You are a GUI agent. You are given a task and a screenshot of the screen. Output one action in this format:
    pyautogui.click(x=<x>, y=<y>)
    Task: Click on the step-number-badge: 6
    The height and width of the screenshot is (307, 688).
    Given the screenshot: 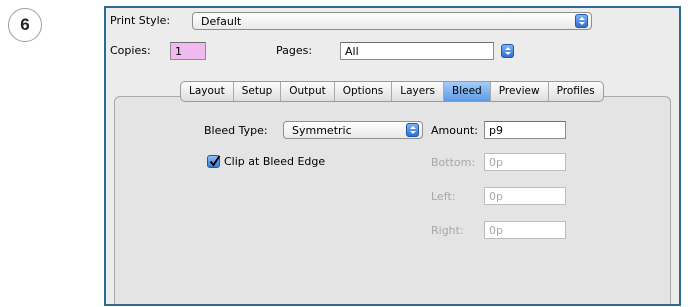 What is the action you would take?
    pyautogui.click(x=25, y=25)
    